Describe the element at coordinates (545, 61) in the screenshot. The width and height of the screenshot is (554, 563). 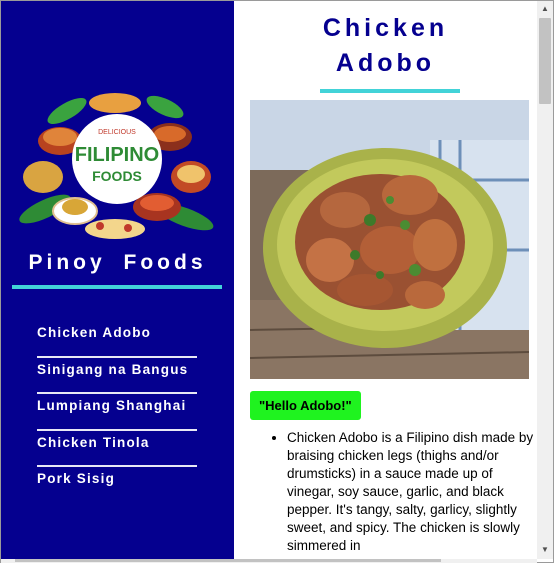
I see `vertical-scroll-thumb` at that location.